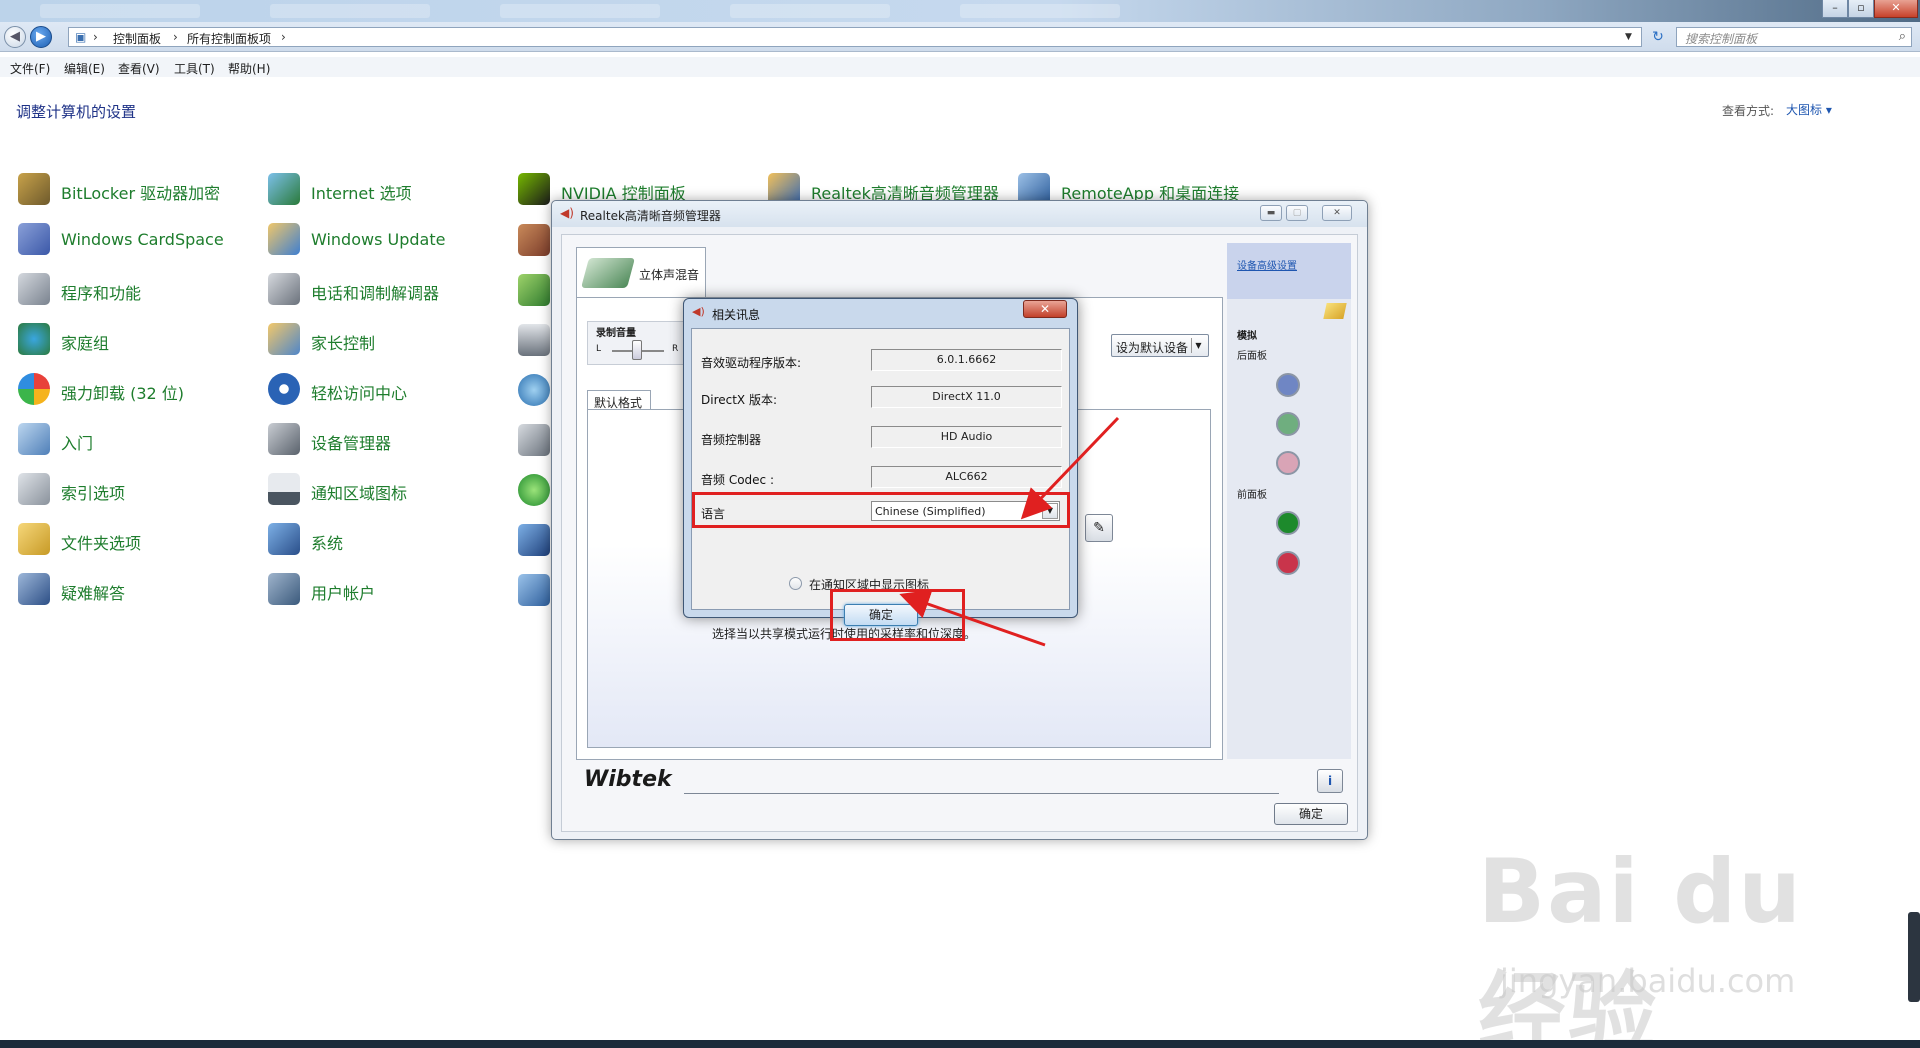 This screenshot has width=1920, height=1048. What do you see at coordinates (1289, 501) in the screenshot?
I see `connector-panel: 设备高级设置 模拟 后面板 前面板` at bounding box center [1289, 501].